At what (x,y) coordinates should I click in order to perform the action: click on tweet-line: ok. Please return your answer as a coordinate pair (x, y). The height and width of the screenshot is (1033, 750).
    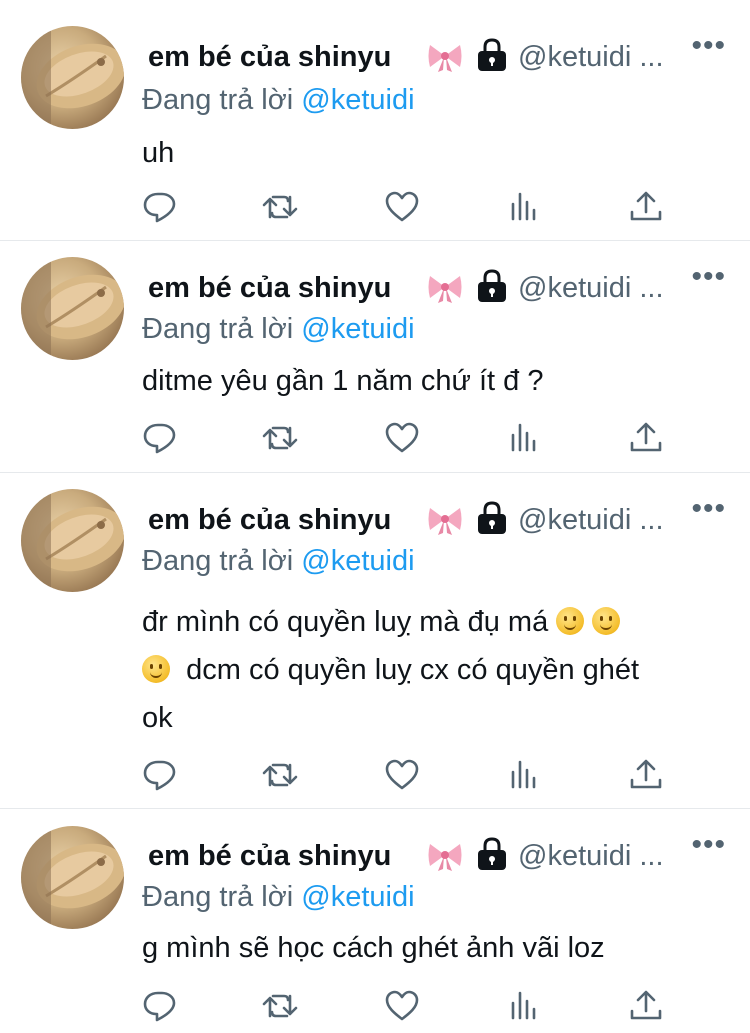
    Looking at the image, I should click on (157, 718).